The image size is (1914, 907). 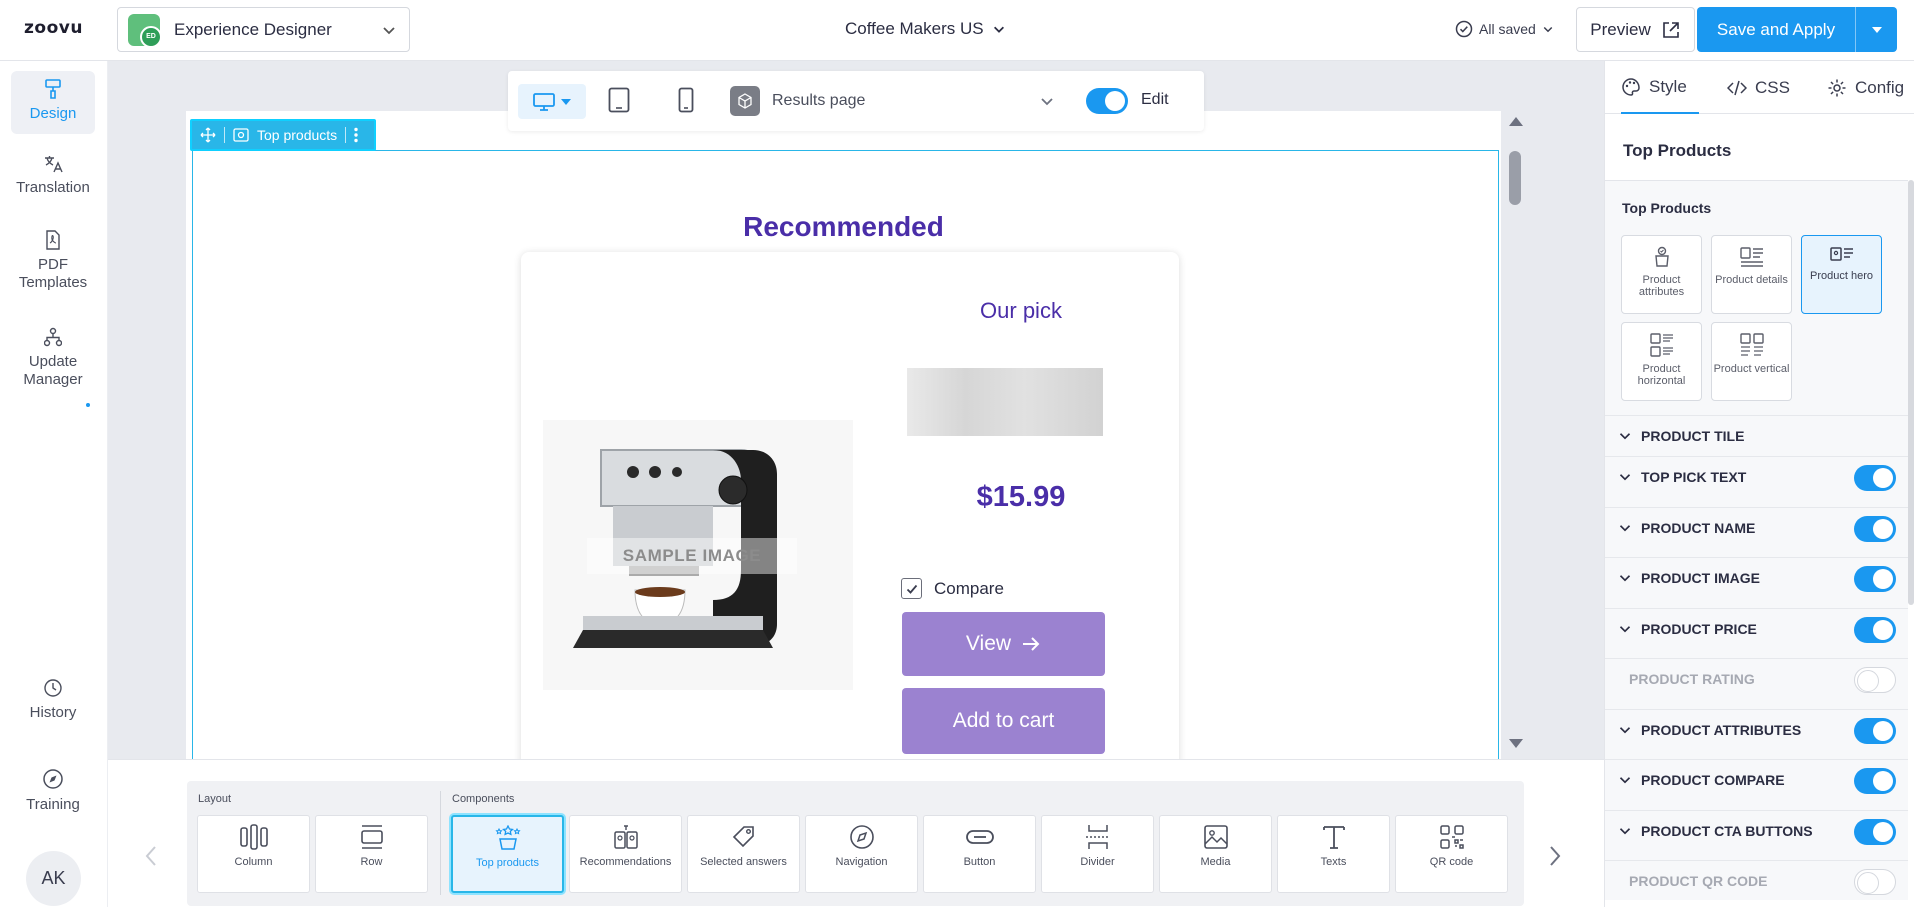 What do you see at coordinates (1555, 856) in the screenshot?
I see `chevron-right-icon` at bounding box center [1555, 856].